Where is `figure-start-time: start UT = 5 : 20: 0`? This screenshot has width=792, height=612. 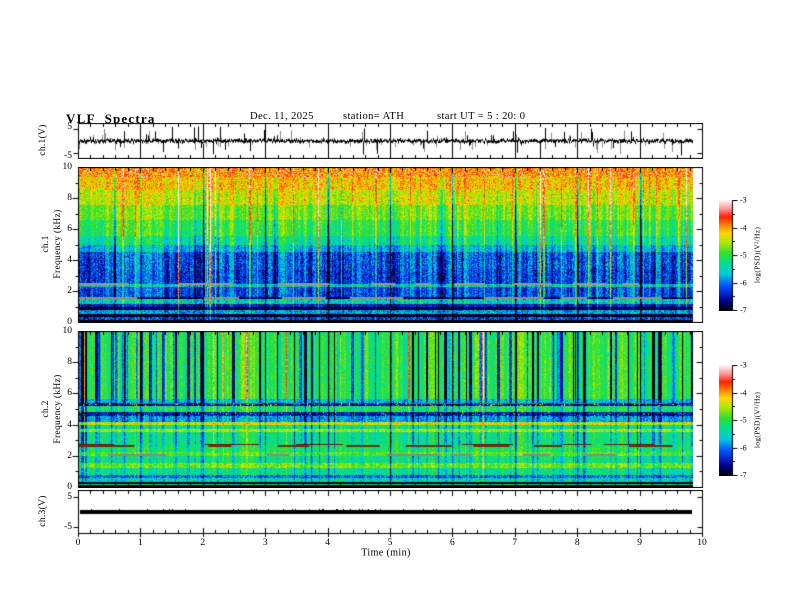 figure-start-time: start UT = 5 : 20: 0 is located at coordinates (481, 116).